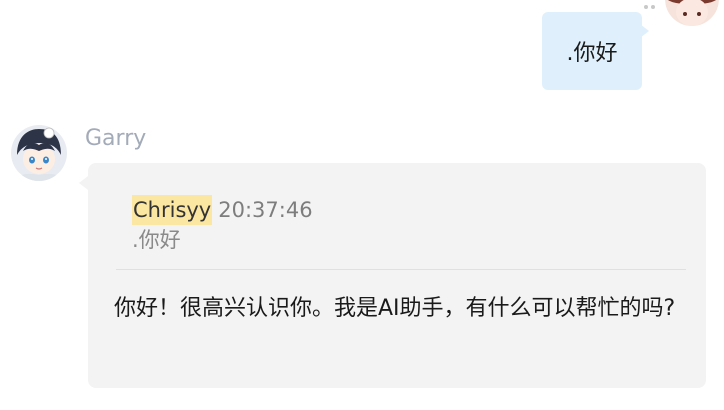  I want to click on user-avatar, so click(692, 13).